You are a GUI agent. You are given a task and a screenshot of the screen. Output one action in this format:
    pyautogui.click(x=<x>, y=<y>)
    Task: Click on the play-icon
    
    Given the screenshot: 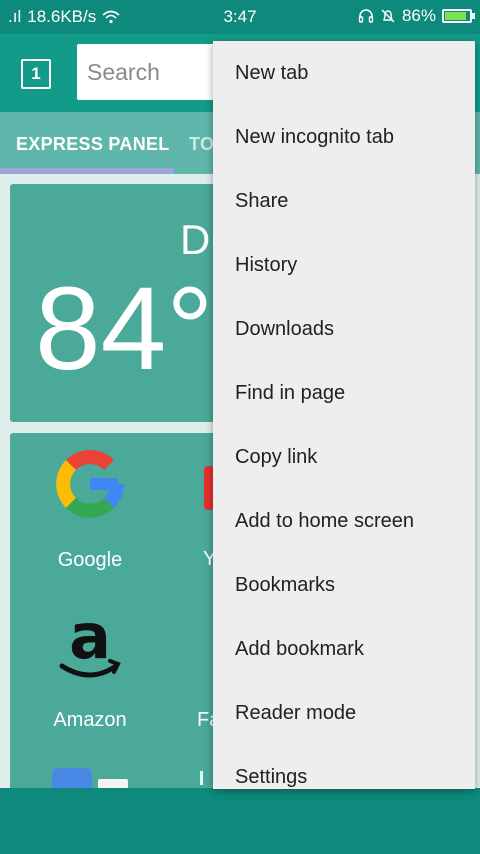 What is the action you would take?
    pyautogui.click(x=206, y=778)
    